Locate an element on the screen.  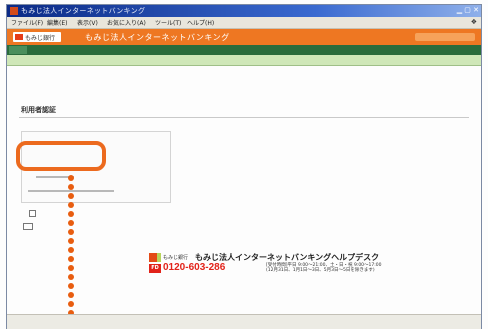
browser-icon is located at coordinates (14, 11).